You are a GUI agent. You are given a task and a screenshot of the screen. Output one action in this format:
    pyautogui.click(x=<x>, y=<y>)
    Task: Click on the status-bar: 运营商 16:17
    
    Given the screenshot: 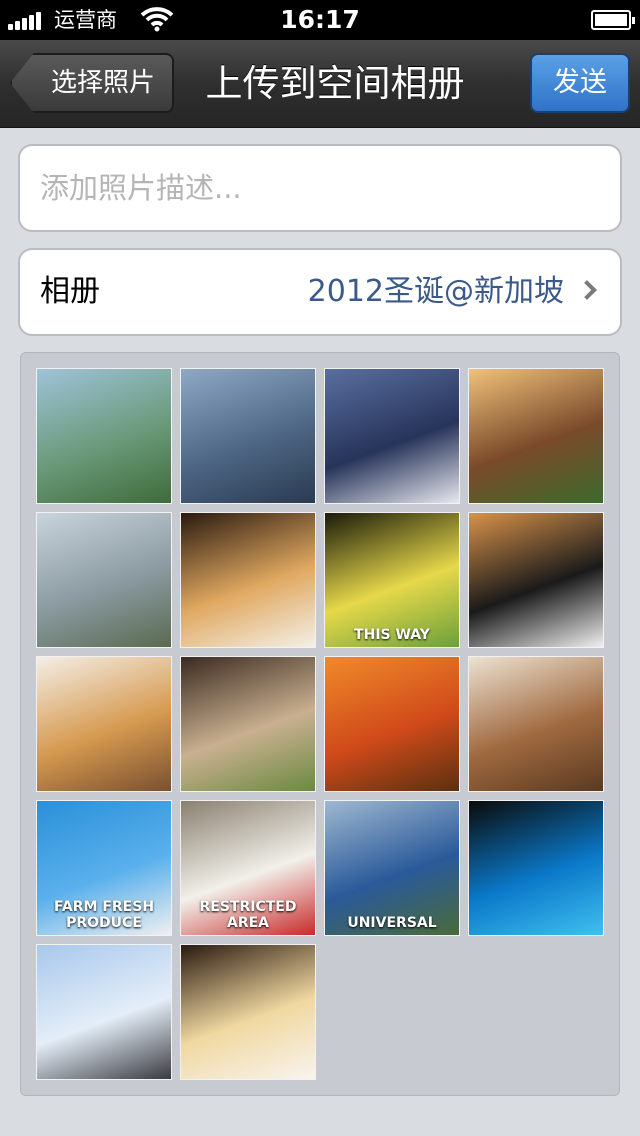 What is the action you would take?
    pyautogui.click(x=320, y=20)
    